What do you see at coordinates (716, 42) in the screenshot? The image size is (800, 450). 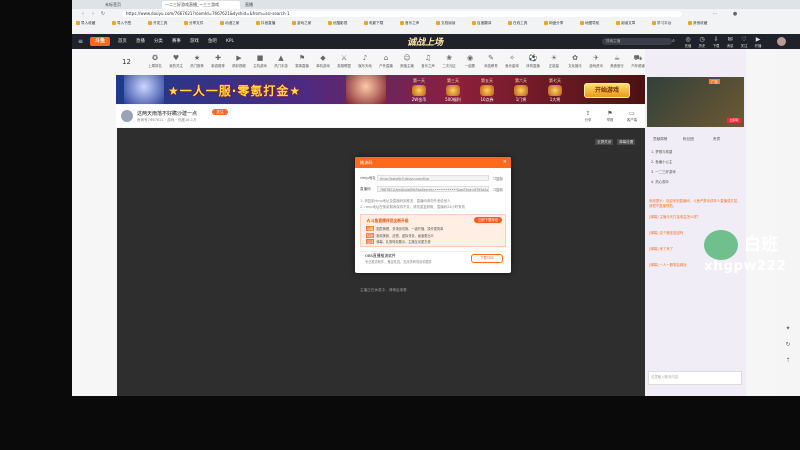 I see `header-下载-button: ⇩ 下载` at bounding box center [716, 42].